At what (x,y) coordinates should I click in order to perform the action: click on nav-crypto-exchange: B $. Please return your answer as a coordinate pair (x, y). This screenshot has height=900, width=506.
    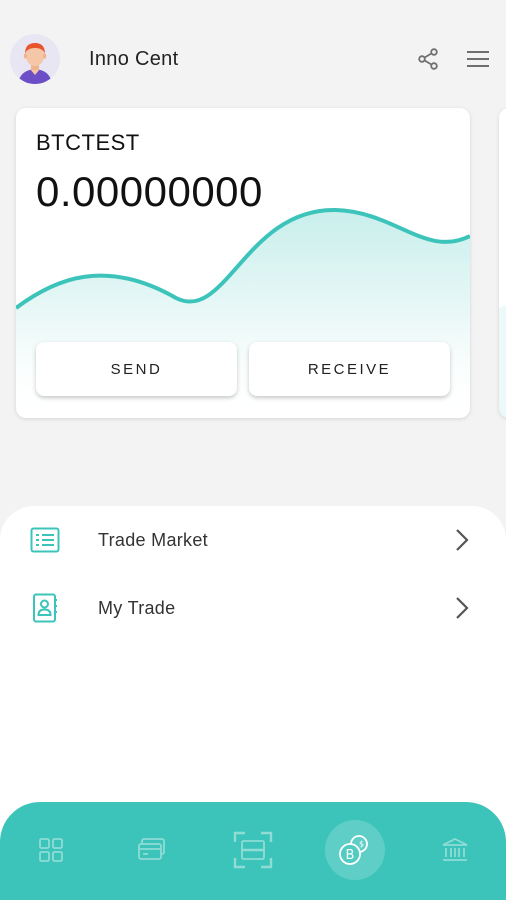
    Looking at the image, I should click on (355, 850).